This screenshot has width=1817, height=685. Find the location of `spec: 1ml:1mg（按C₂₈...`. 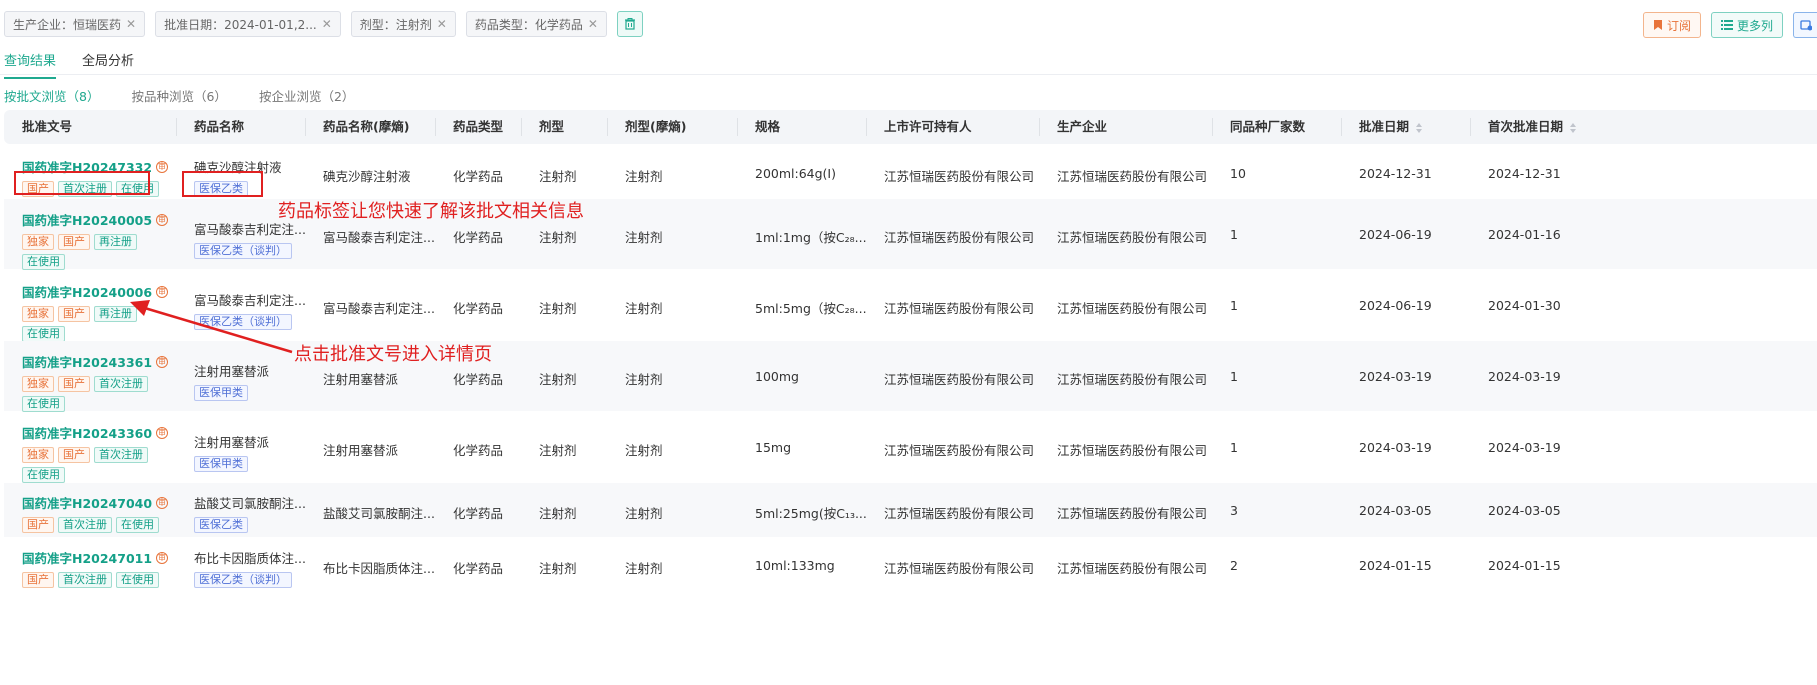

spec: 1ml:1mg（按C₂₈... is located at coordinates (811, 237).